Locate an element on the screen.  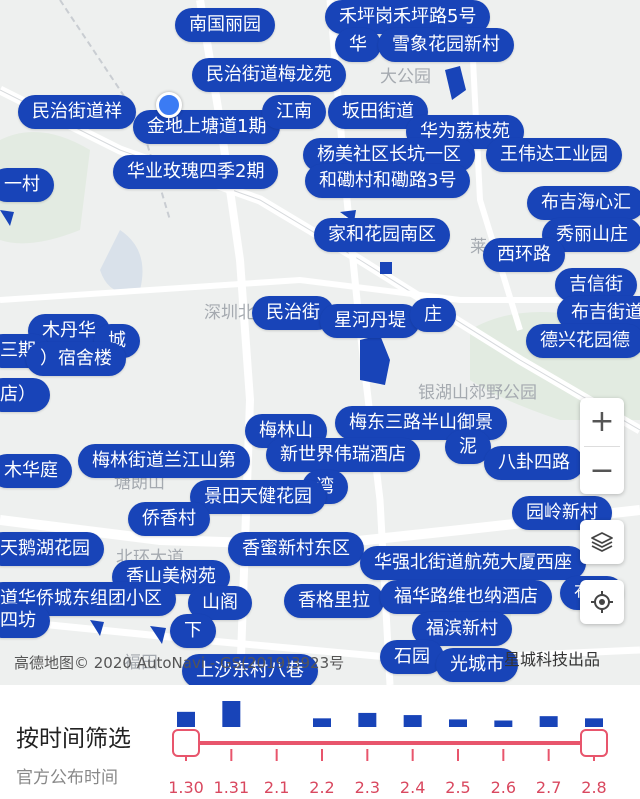
community-tag: 庄 is located at coordinates (433, 315).